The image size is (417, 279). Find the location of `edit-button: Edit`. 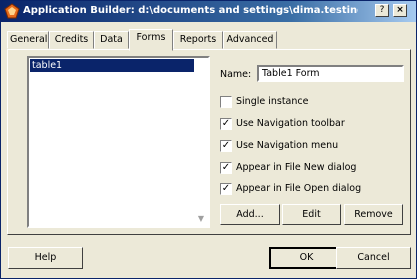

edit-button: Edit is located at coordinates (311, 214).